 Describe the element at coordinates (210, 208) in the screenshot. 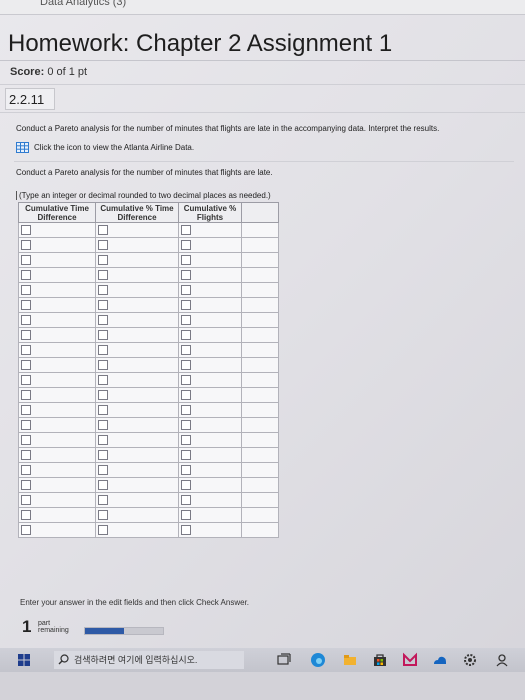

I see `header-line-1: Cumulative %` at that location.